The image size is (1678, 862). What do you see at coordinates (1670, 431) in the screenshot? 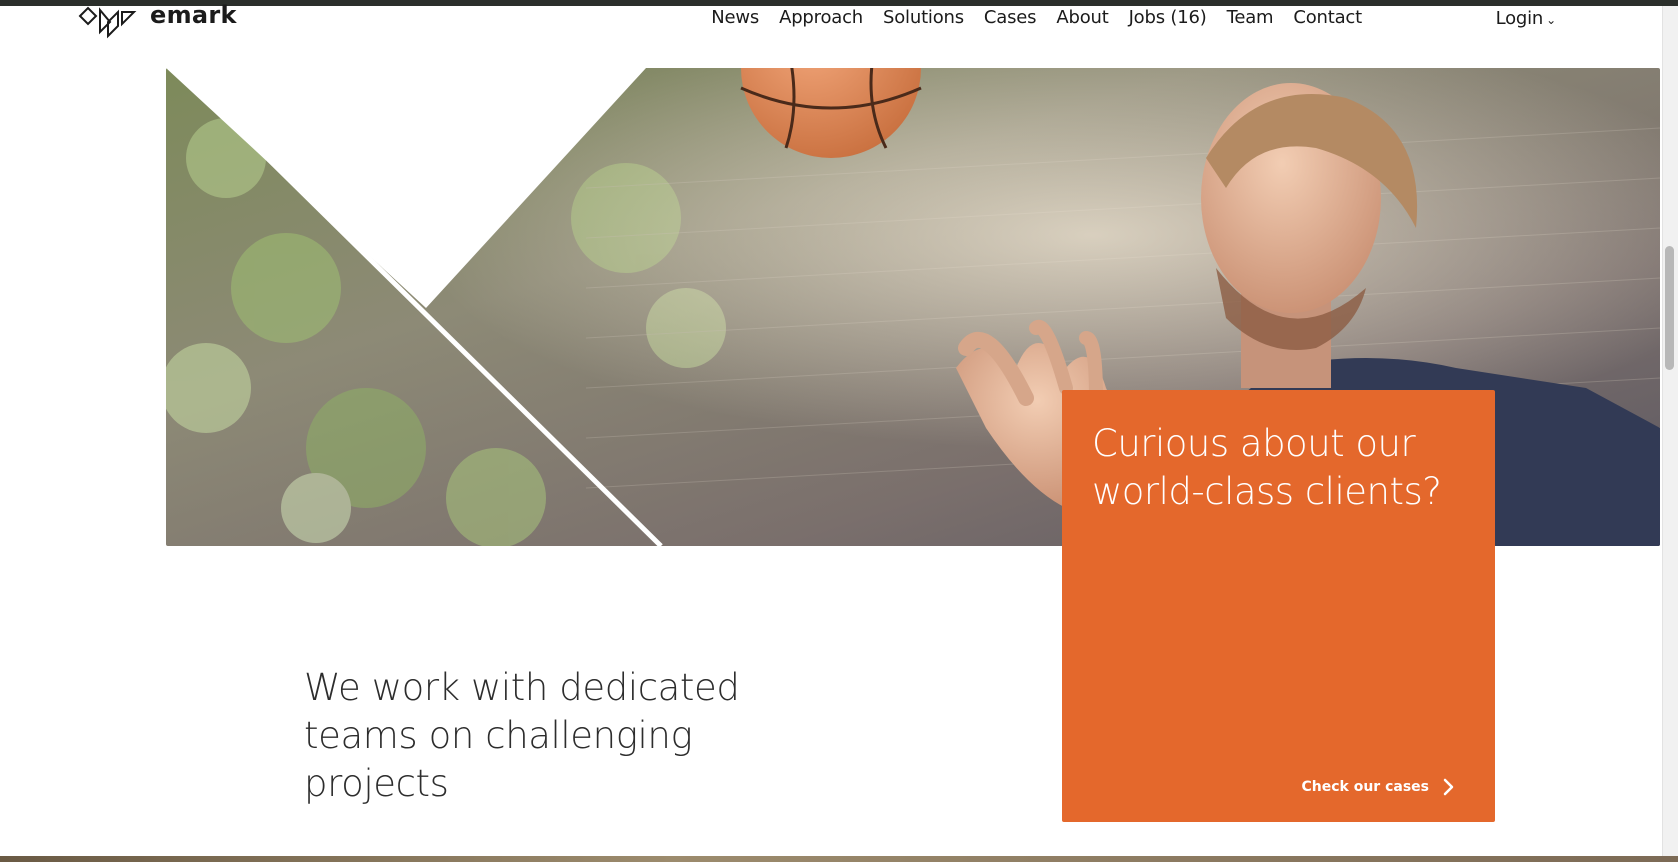
I see `page-scrollbar-track` at bounding box center [1670, 431].